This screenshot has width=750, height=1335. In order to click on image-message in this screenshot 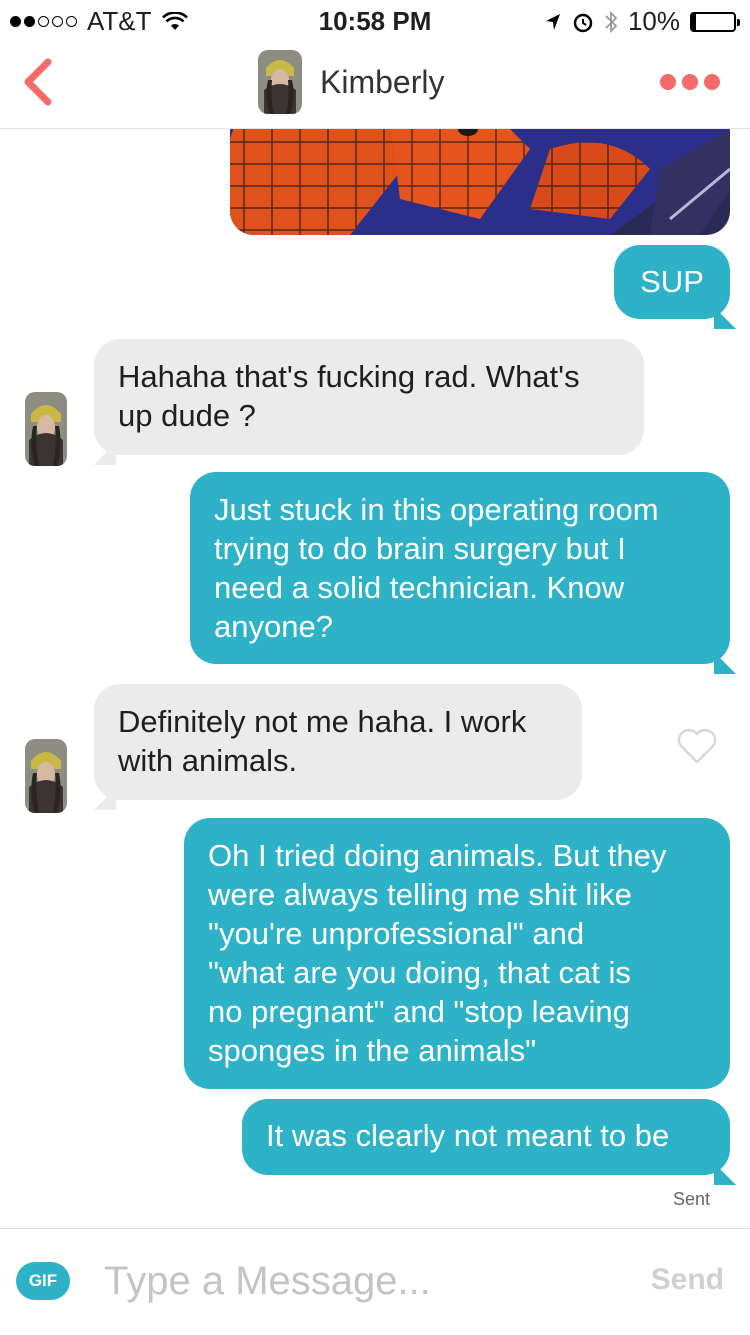, I will do `click(480, 182)`.